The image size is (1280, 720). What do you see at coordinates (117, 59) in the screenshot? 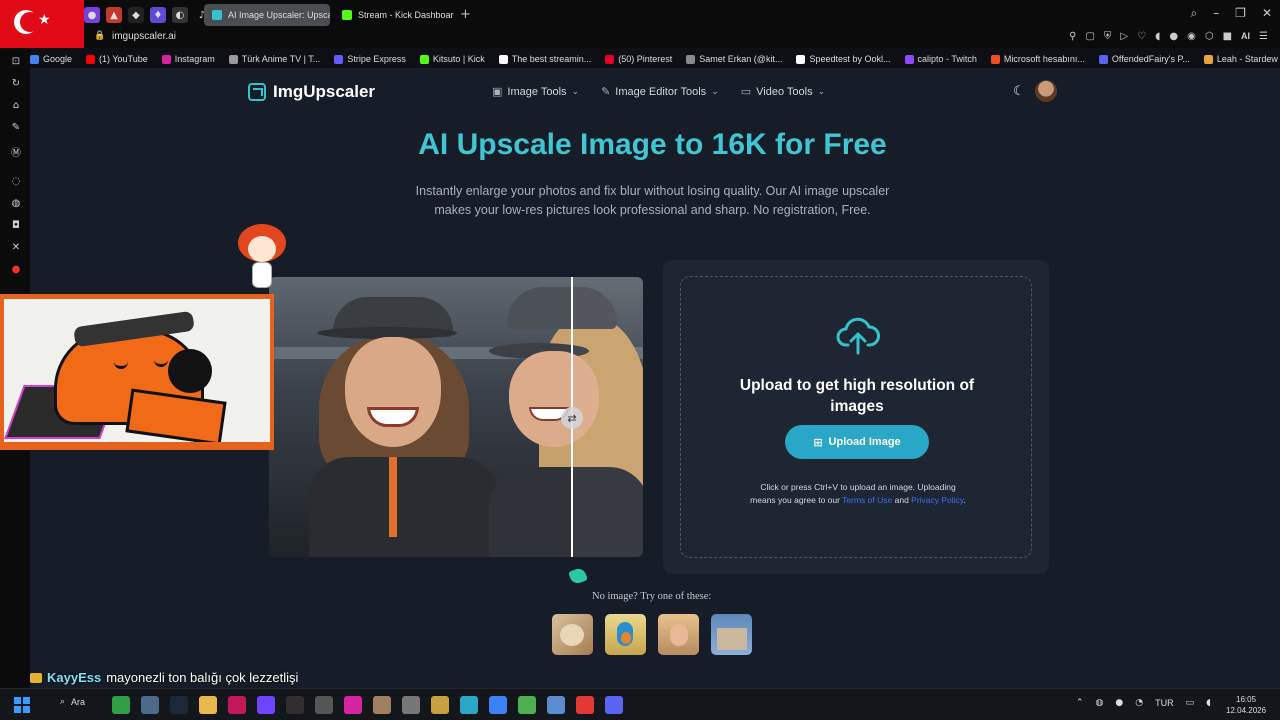
I see `bookmark-item: (1) YouTube` at bounding box center [117, 59].